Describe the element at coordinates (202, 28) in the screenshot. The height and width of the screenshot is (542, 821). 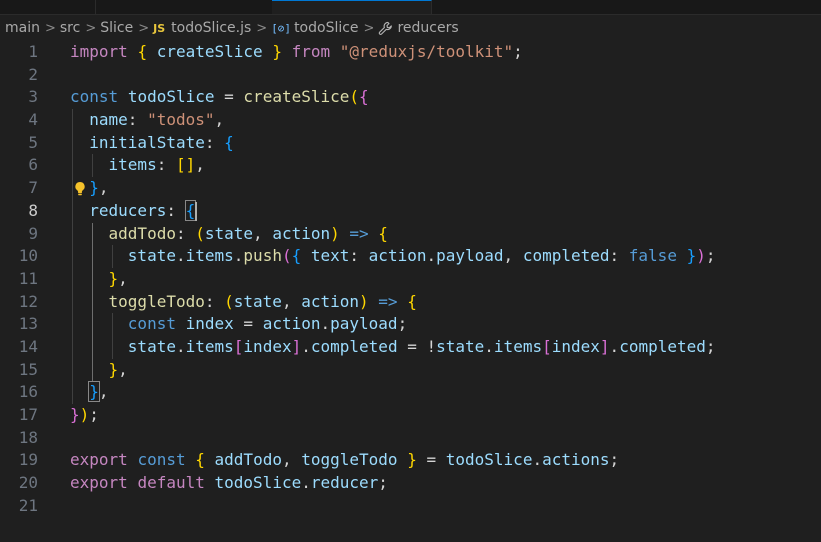
I see `breadcrumb-item-file: JS todoSlice.js` at that location.